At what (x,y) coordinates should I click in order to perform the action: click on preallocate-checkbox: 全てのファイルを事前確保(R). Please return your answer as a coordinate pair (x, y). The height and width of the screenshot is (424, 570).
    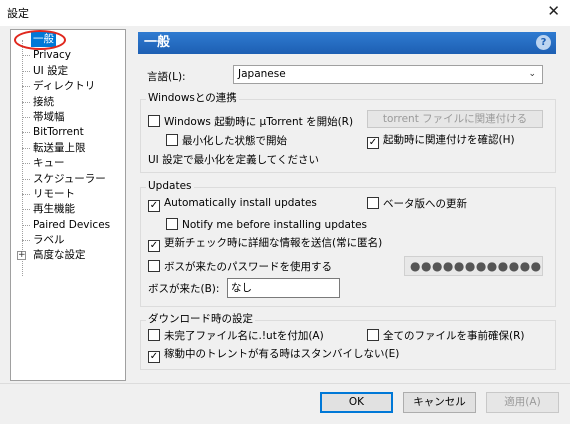
    Looking at the image, I should click on (446, 336).